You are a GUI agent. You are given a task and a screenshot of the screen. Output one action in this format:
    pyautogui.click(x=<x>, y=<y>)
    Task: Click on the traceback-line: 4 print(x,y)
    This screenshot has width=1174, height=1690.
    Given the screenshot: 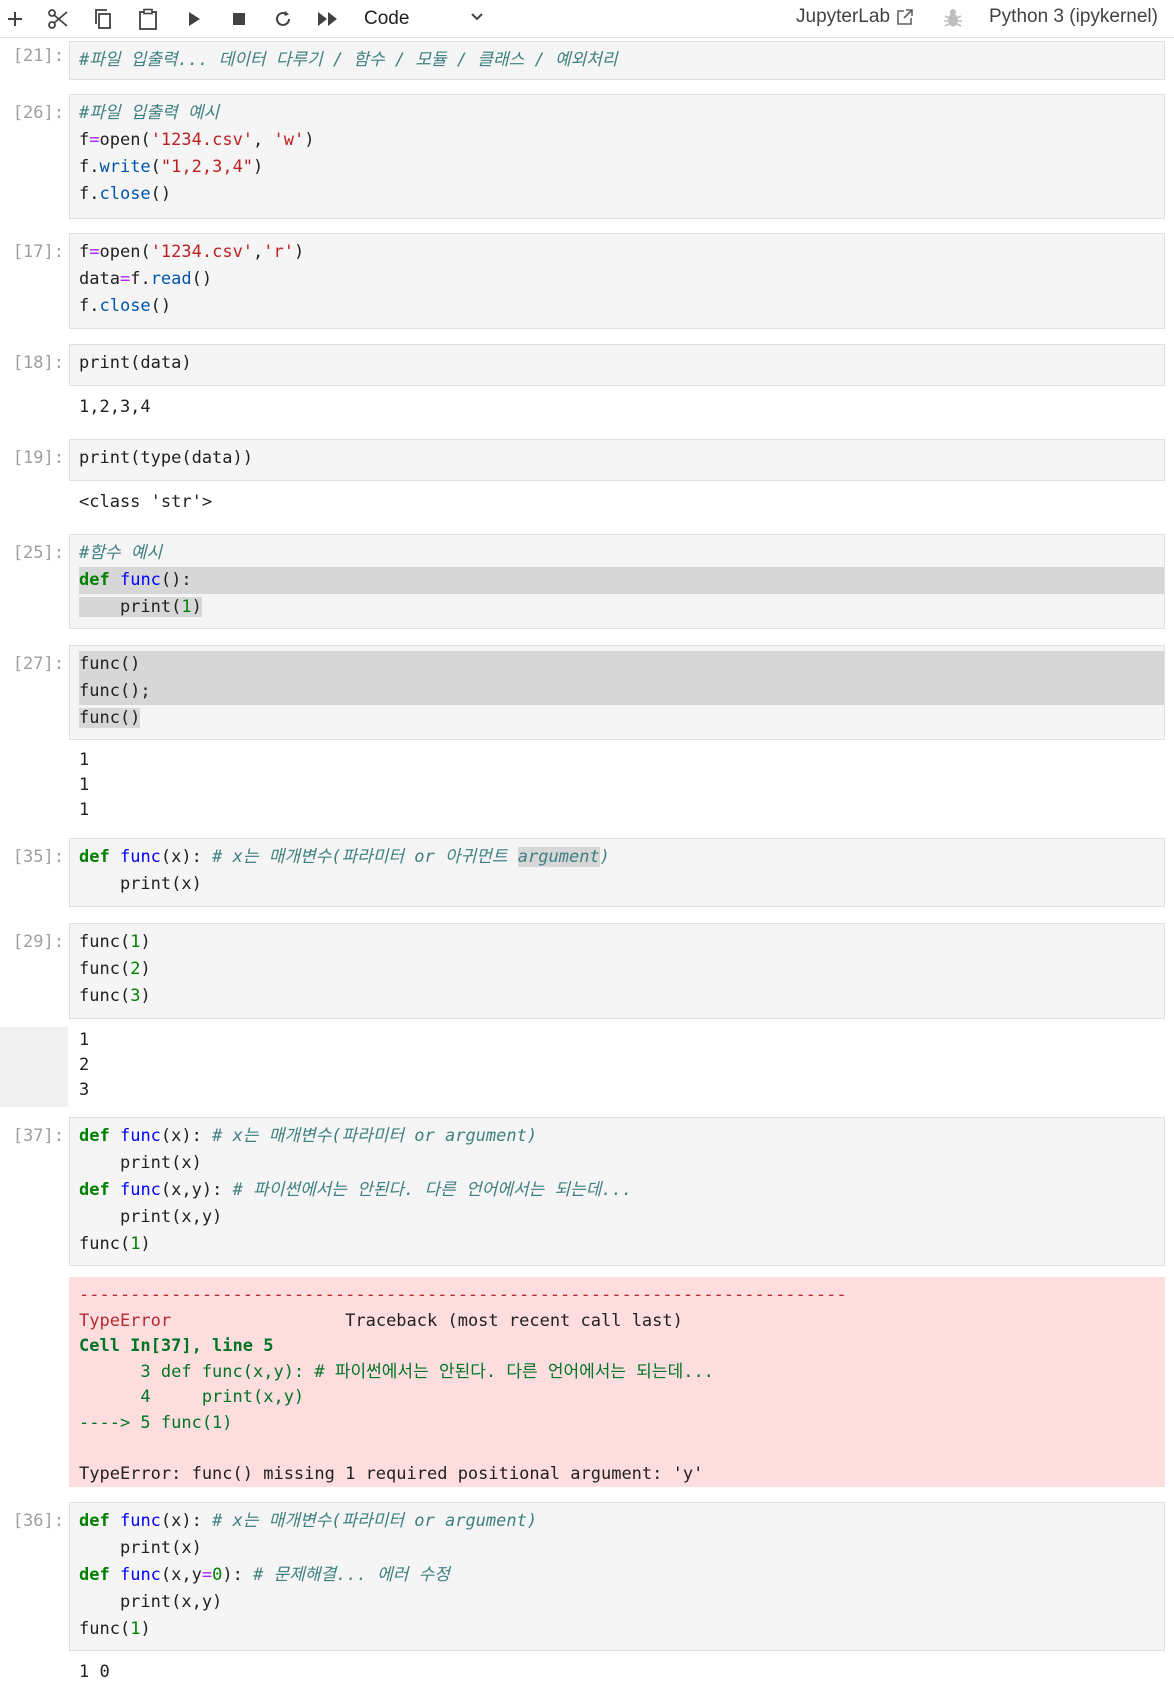 What is the action you would take?
    pyautogui.click(x=192, y=1397)
    